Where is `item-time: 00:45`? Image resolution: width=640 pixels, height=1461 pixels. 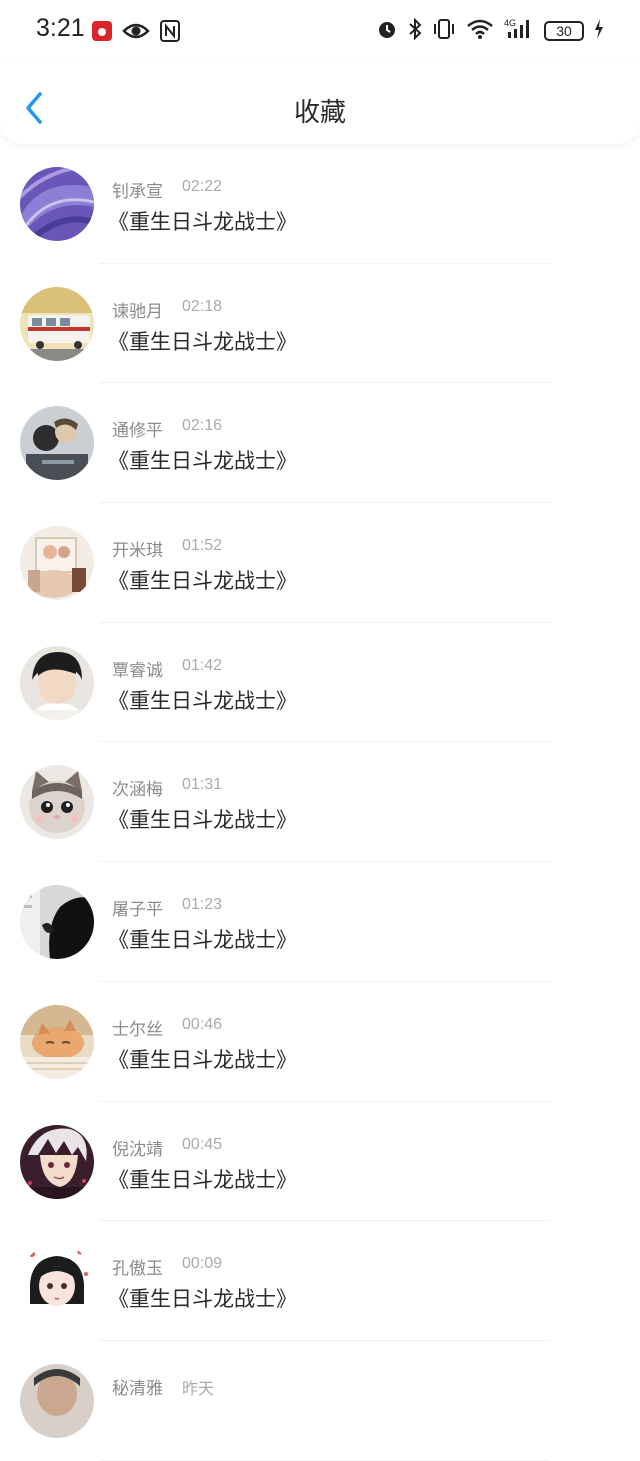 item-time: 00:45 is located at coordinates (202, 1144).